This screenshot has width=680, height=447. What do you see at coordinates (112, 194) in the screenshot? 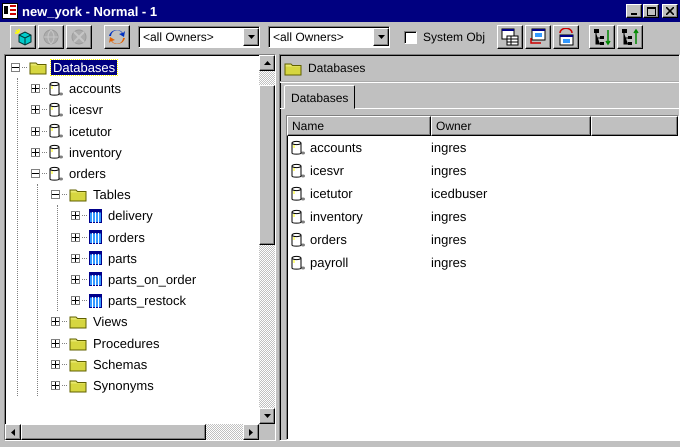
I see `tree-item: Tables` at bounding box center [112, 194].